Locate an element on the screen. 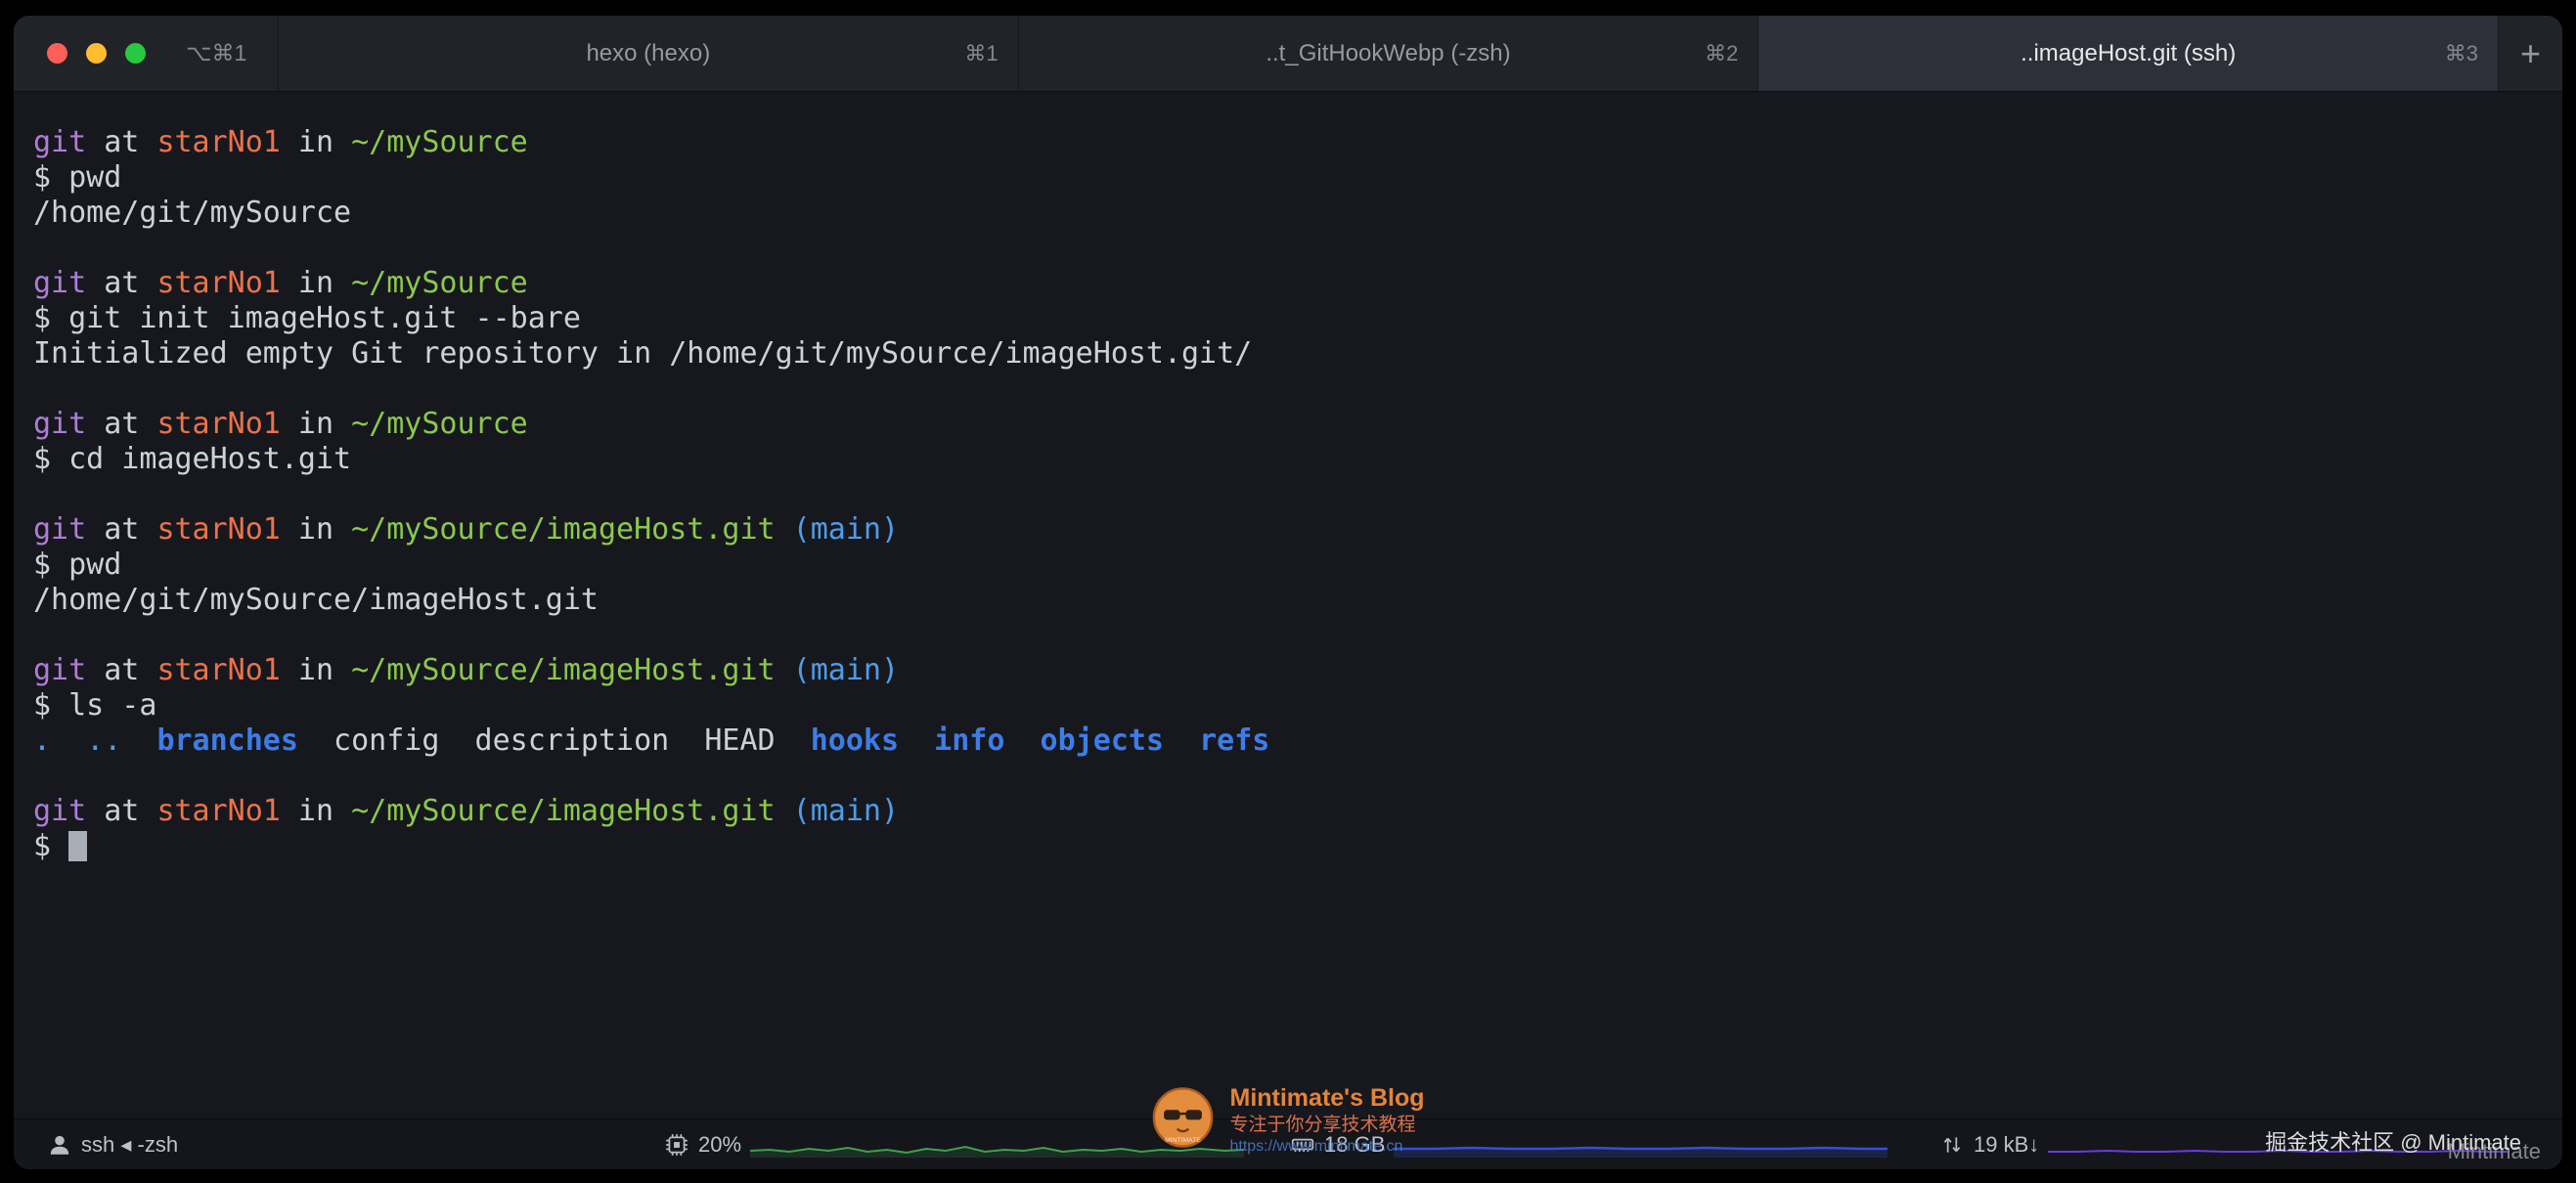  network-value: 19 kB↓ is located at coordinates (2007, 1144).